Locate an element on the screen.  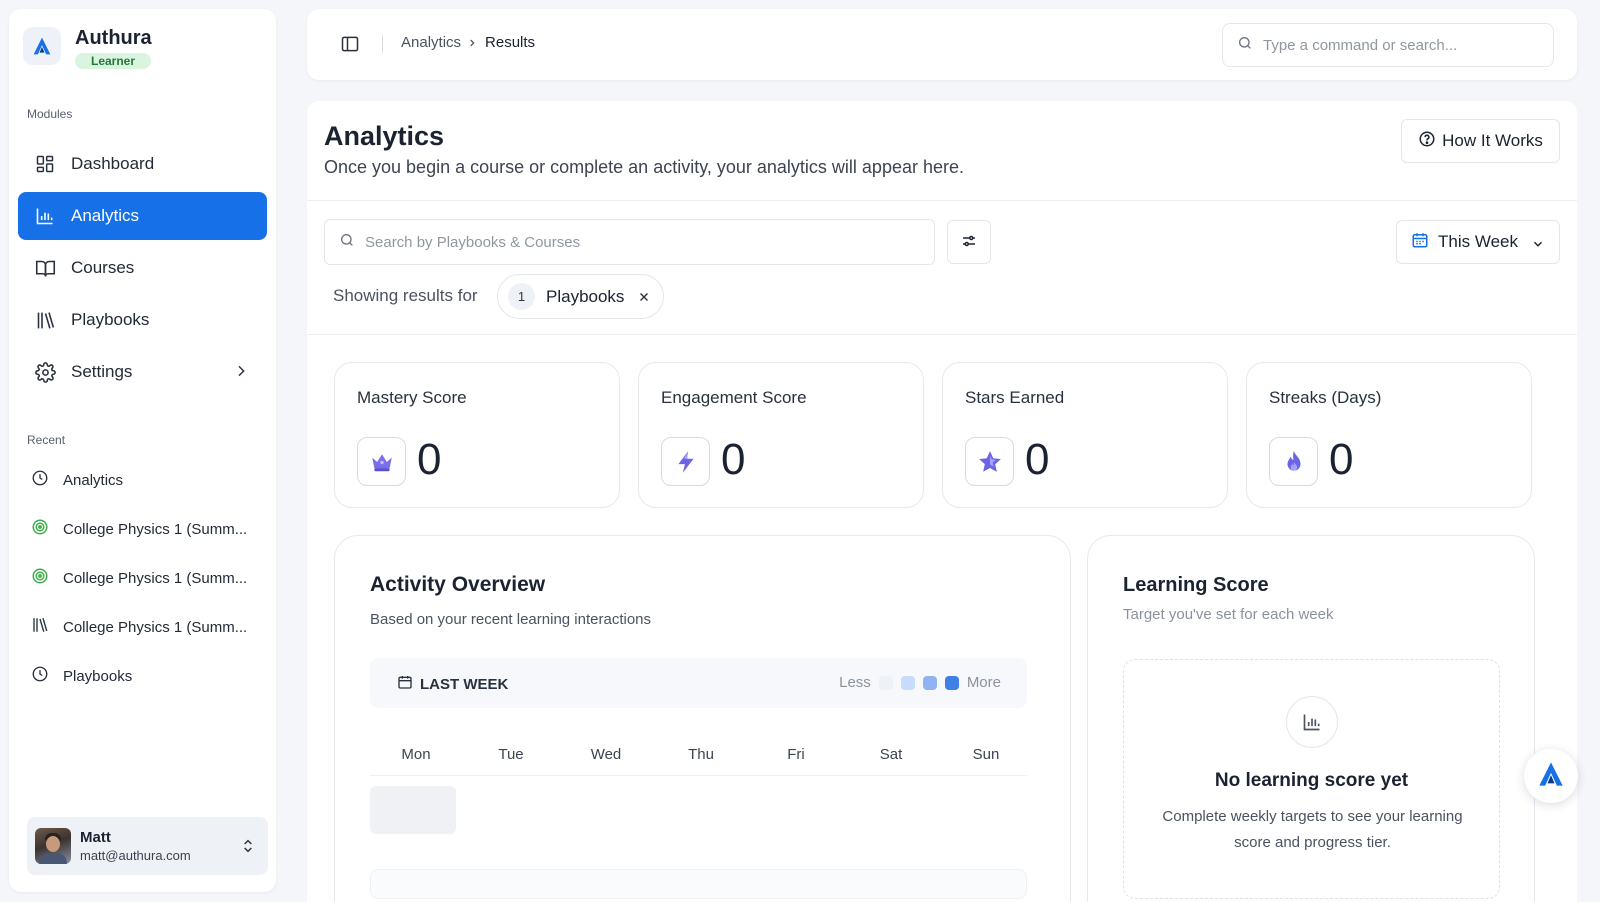
sidebar-item-courses: Courses is located at coordinates (142, 268).